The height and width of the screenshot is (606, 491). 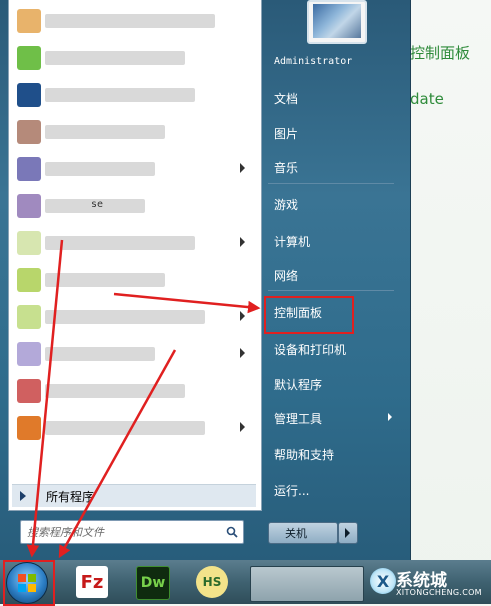 What do you see at coordinates (427, 99) in the screenshot?
I see `desktop-update-label: date` at bounding box center [427, 99].